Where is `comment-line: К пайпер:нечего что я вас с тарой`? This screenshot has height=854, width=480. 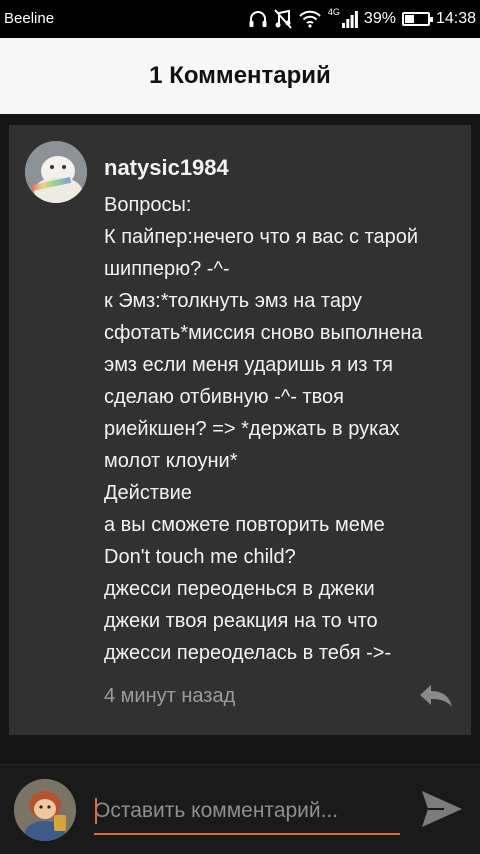
comment-line: К пайпер:нечего что я вас с тарой is located at coordinates (261, 237).